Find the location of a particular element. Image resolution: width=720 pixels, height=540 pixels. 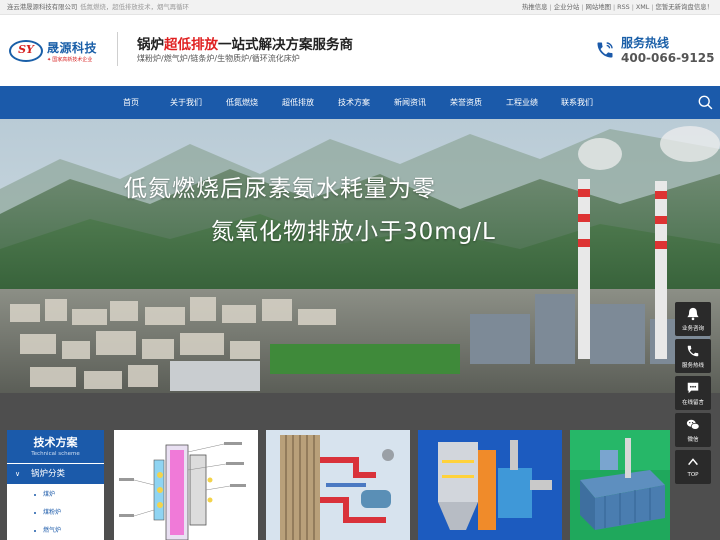

top-link-hot: 热推信息 is located at coordinates (535, 7).